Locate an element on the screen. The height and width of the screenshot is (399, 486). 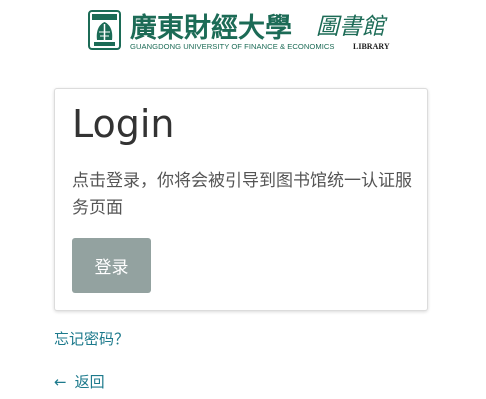
login-title: Login is located at coordinates (123, 124).